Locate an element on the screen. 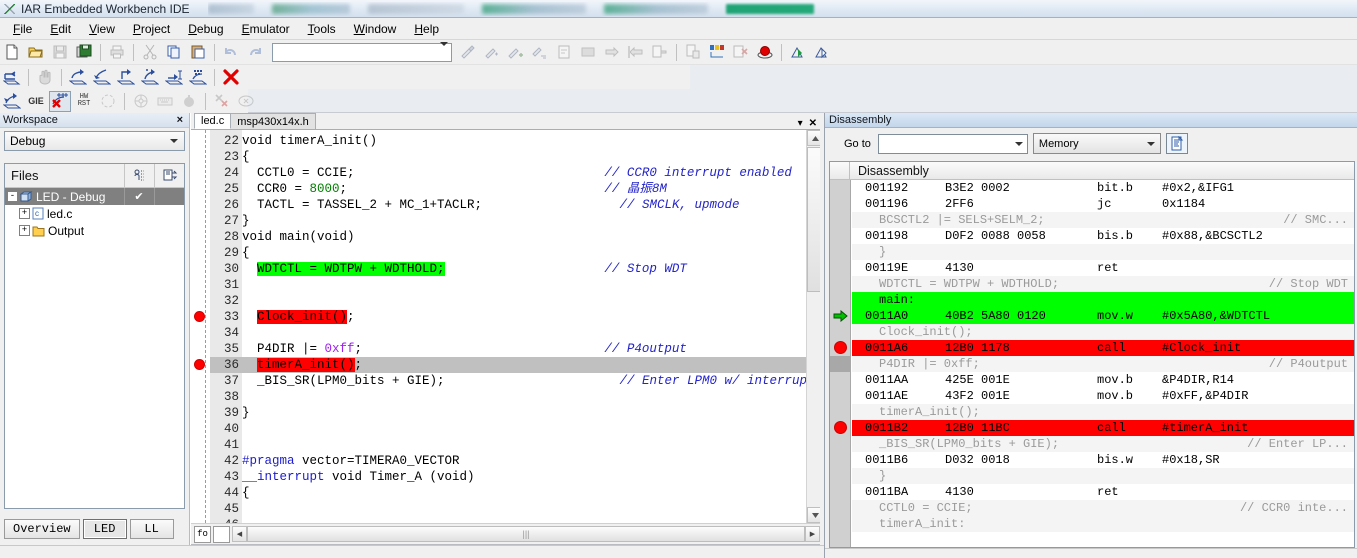 The height and width of the screenshot is (558, 1357). disassembly-row: 001192 B3E2 0002 bit.b #0x2,&IFG1 is located at coordinates (1103, 188).